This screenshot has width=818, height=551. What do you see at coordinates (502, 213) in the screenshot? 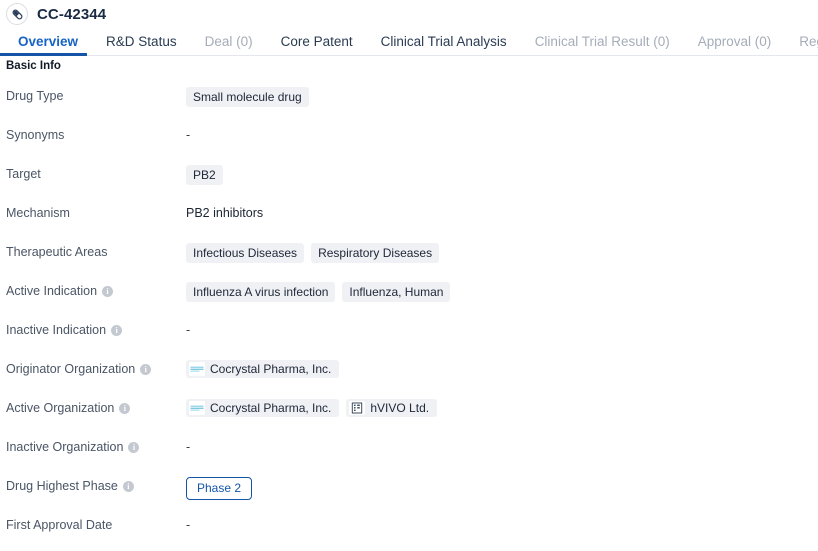
I see `row-value-mechanism: PB2 inhibitors` at bounding box center [502, 213].